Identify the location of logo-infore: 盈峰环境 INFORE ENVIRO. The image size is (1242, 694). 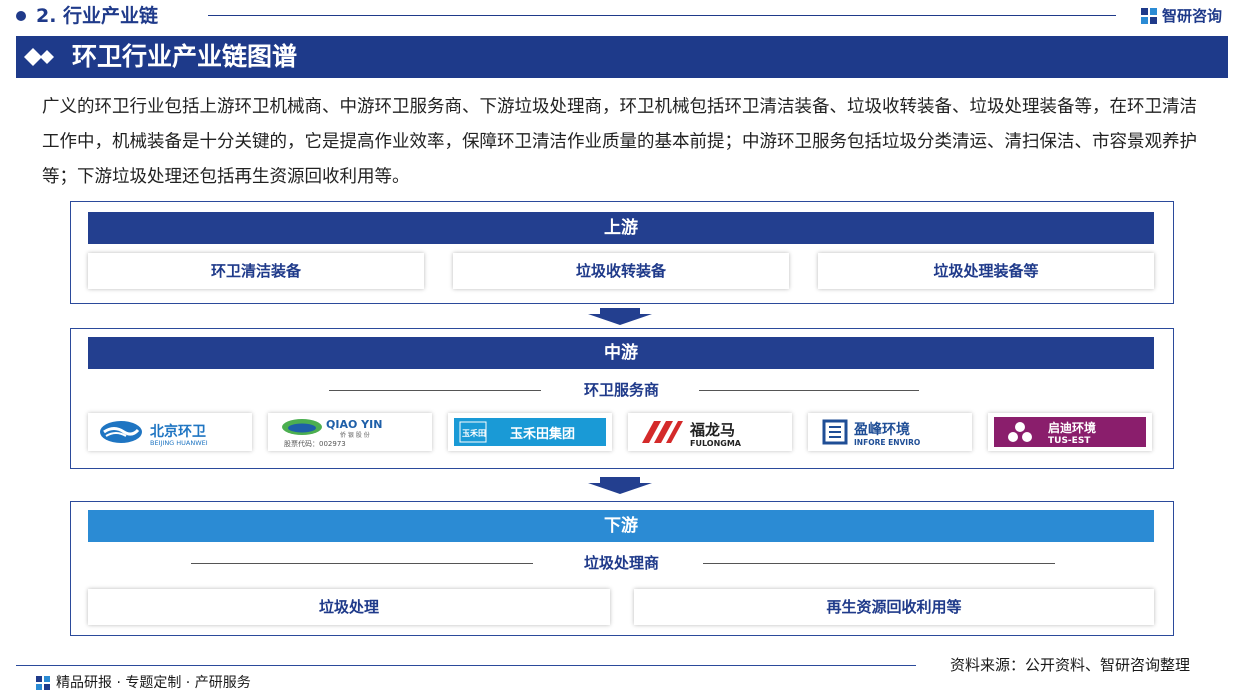
(890, 432).